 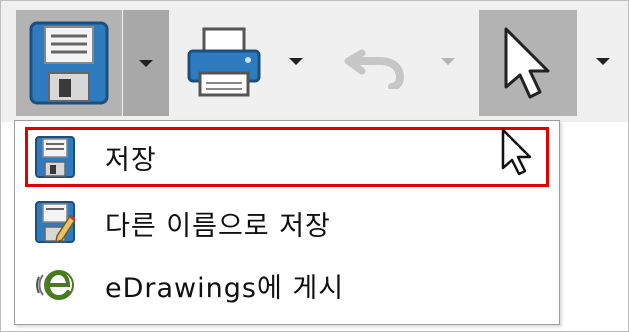 I want to click on select-button, so click(x=528, y=63).